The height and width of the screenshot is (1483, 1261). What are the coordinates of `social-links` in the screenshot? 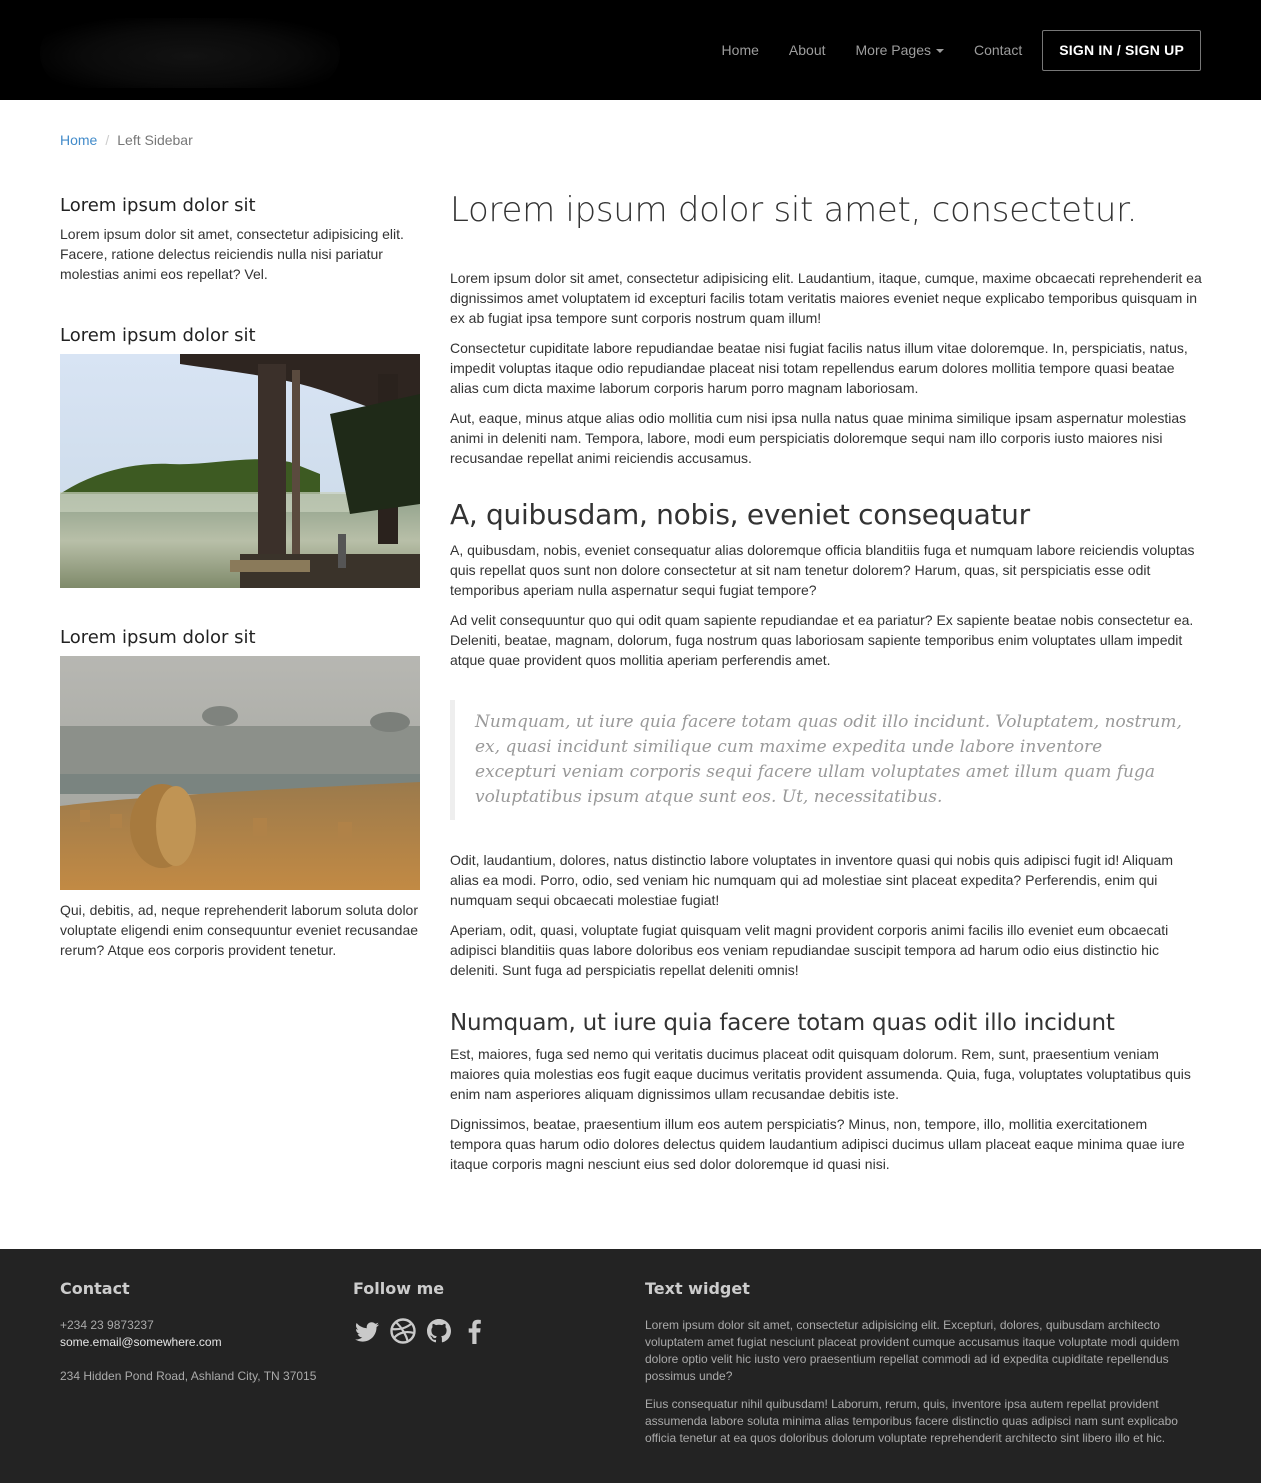 It's located at (421, 1331).